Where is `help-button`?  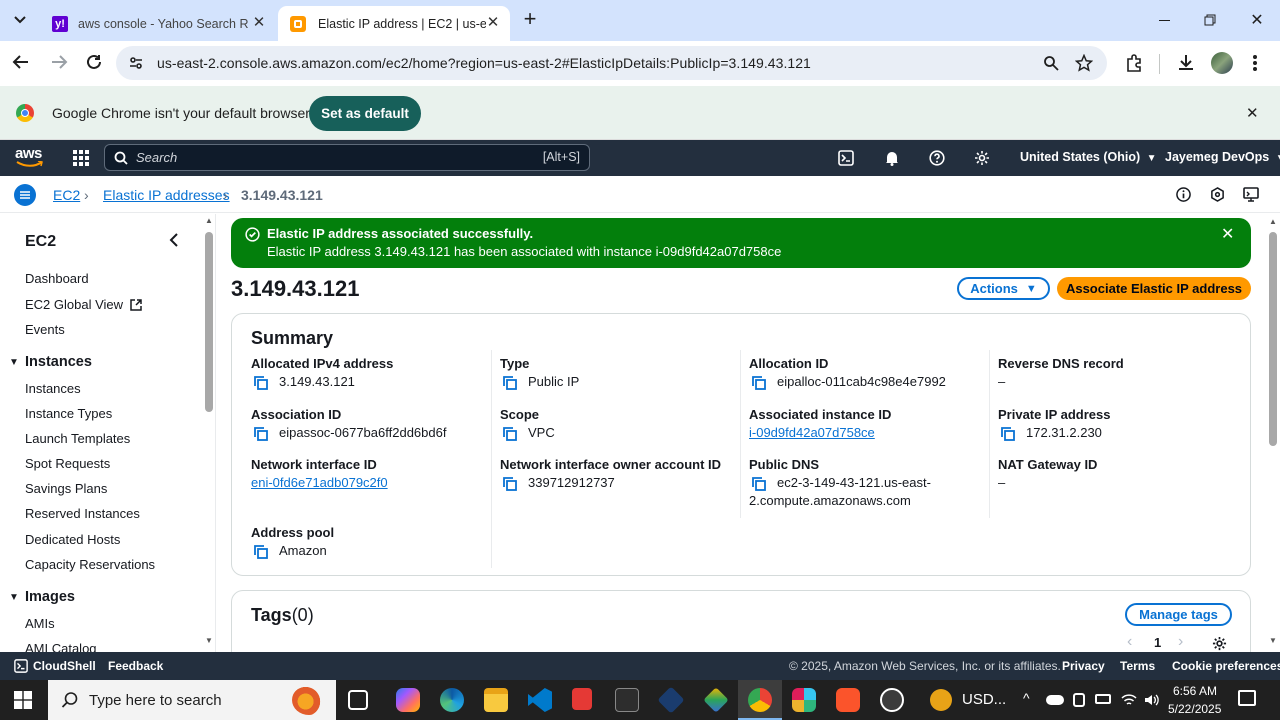
help-button is located at coordinates (937, 158).